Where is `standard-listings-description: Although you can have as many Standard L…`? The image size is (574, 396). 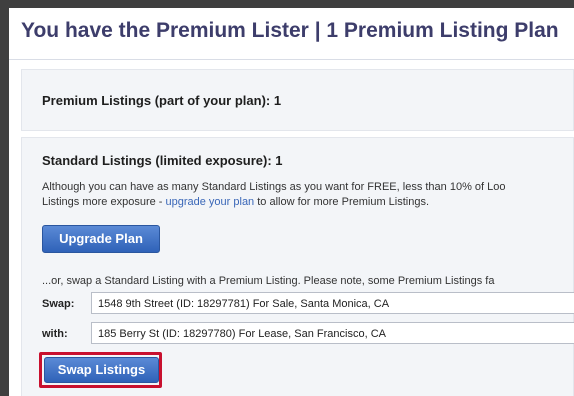 standard-listings-description: Although you can have as many Standard L… is located at coordinates (274, 195).